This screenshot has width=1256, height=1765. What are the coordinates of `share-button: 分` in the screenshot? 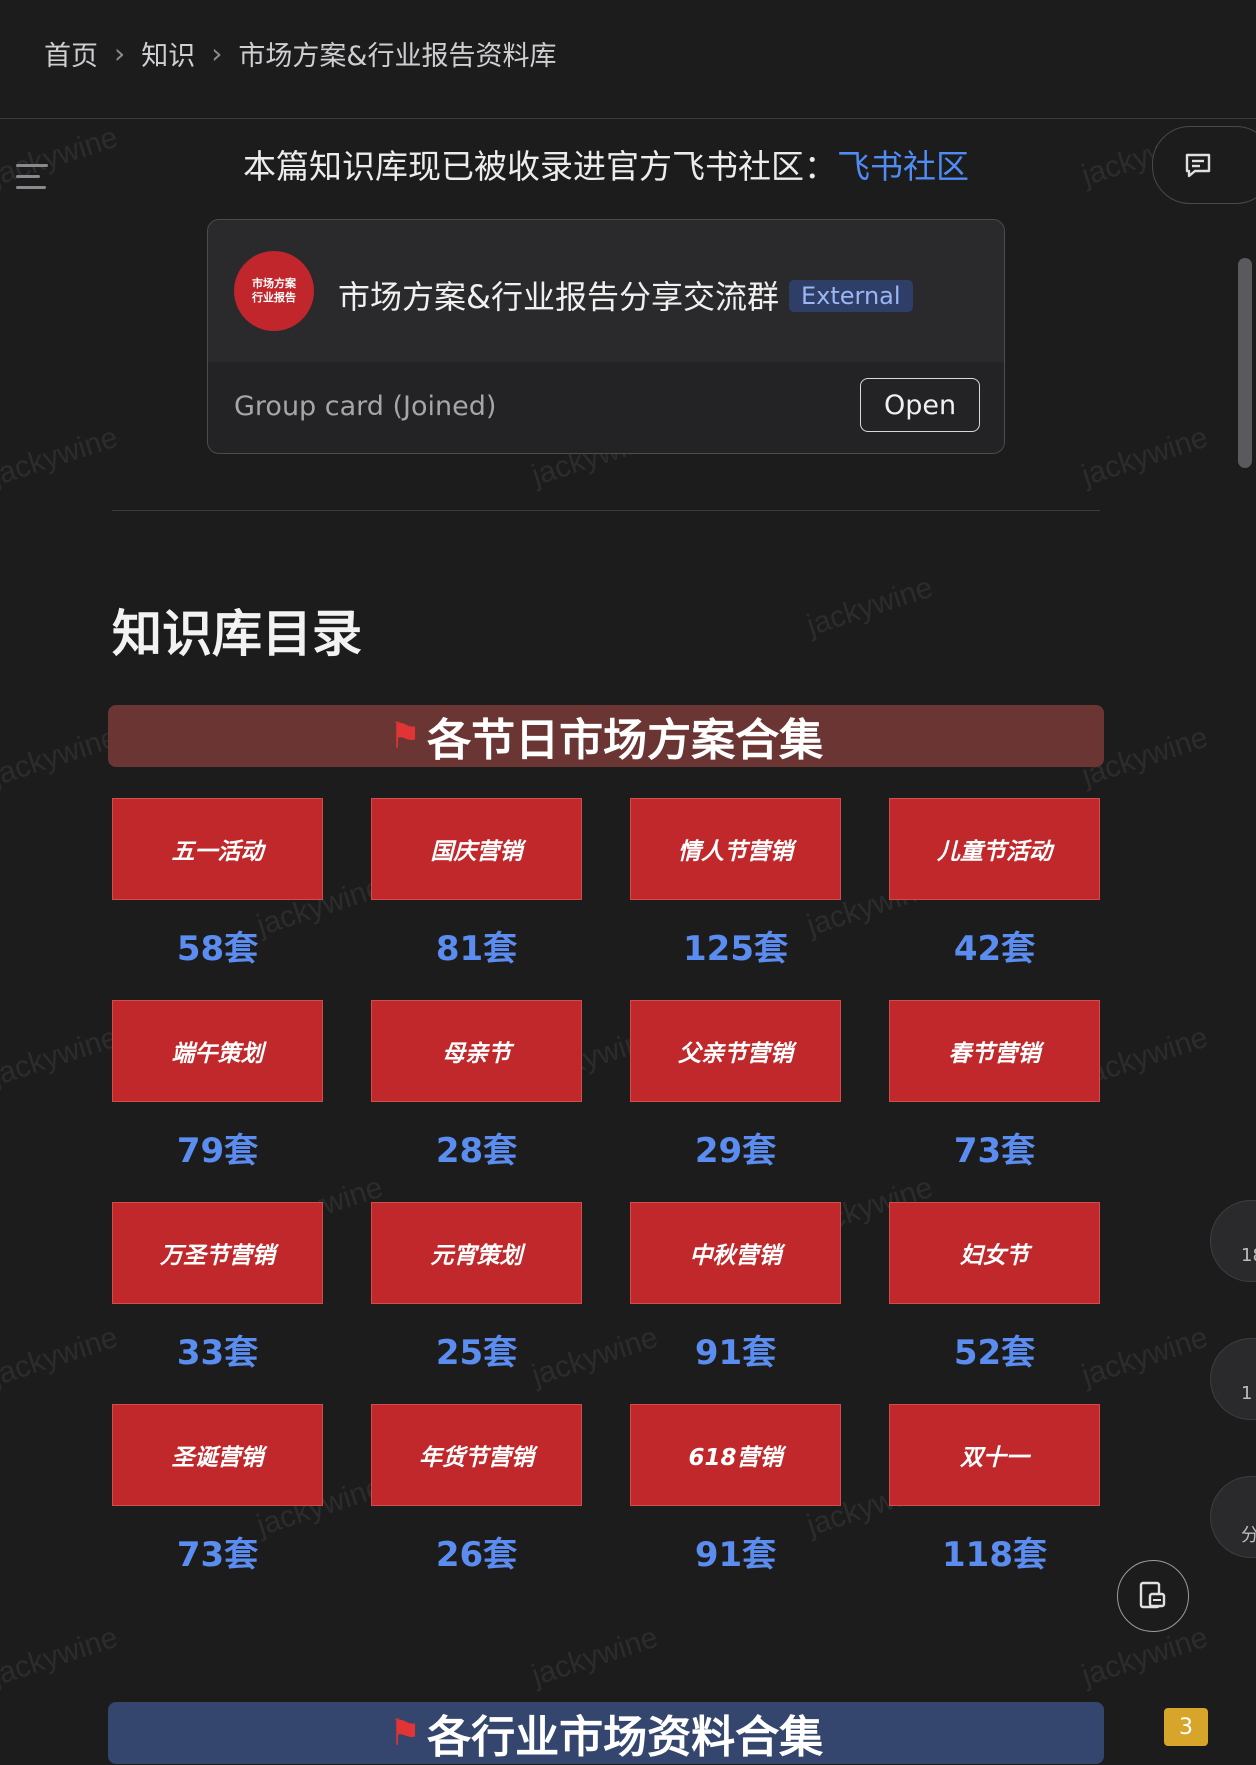 It's located at (1233, 1517).